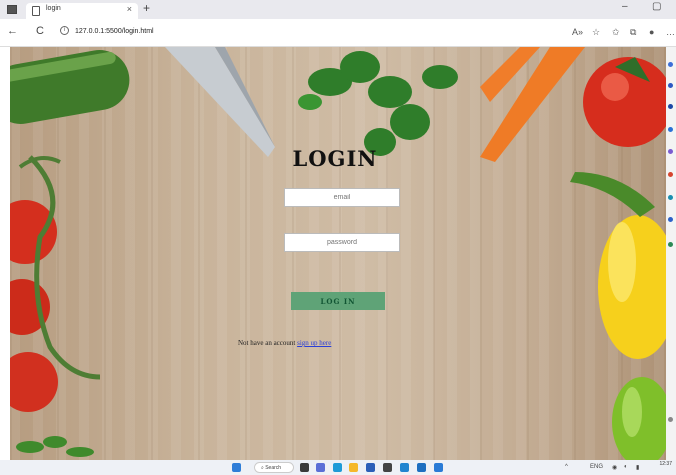  I want to click on knife-image, so click(220, 102).